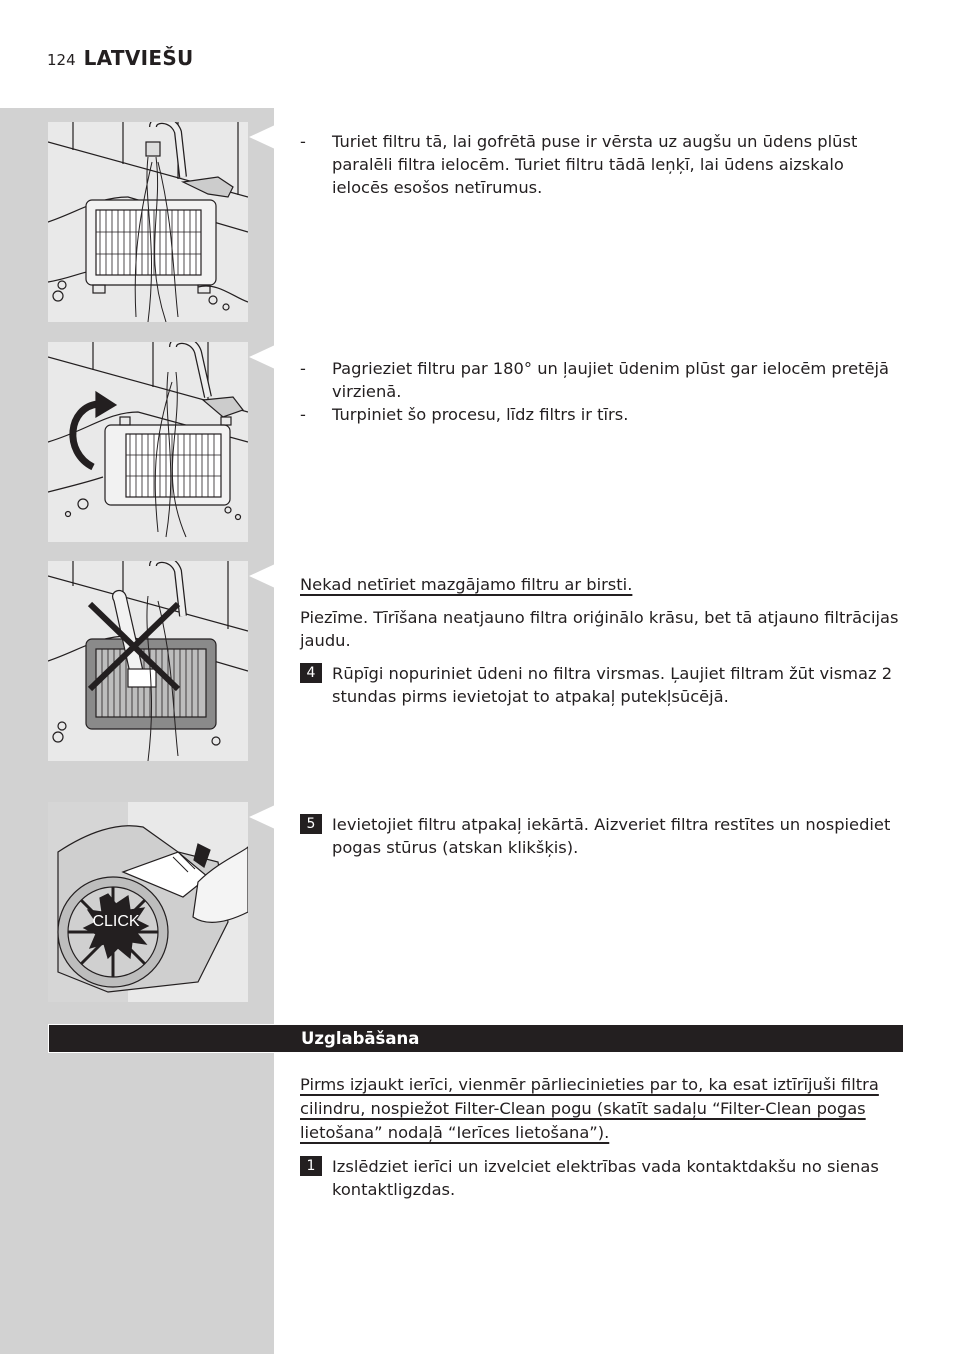 This screenshot has width=954, height=1354. Describe the element at coordinates (115, 921) in the screenshot. I see `click-label: CLICK` at that location.